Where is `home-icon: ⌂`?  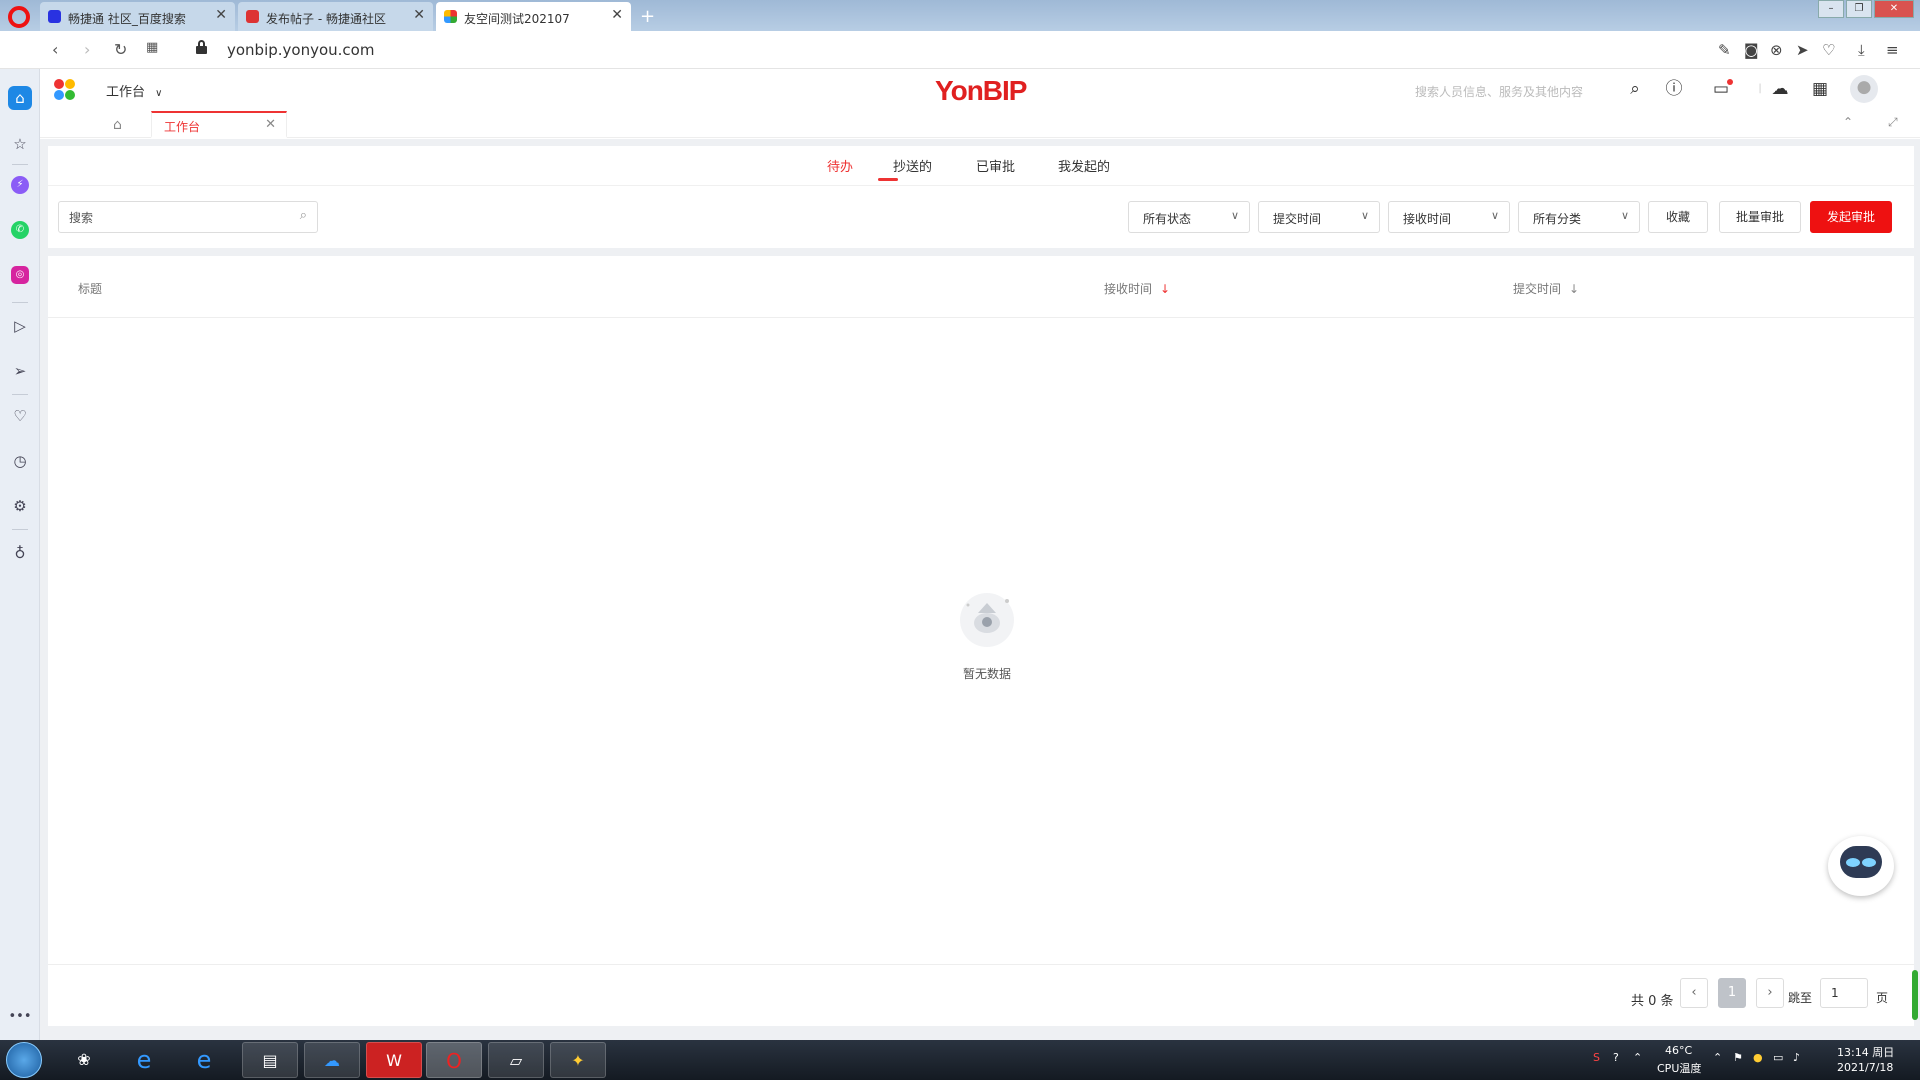 home-icon: ⌂ is located at coordinates (20, 98).